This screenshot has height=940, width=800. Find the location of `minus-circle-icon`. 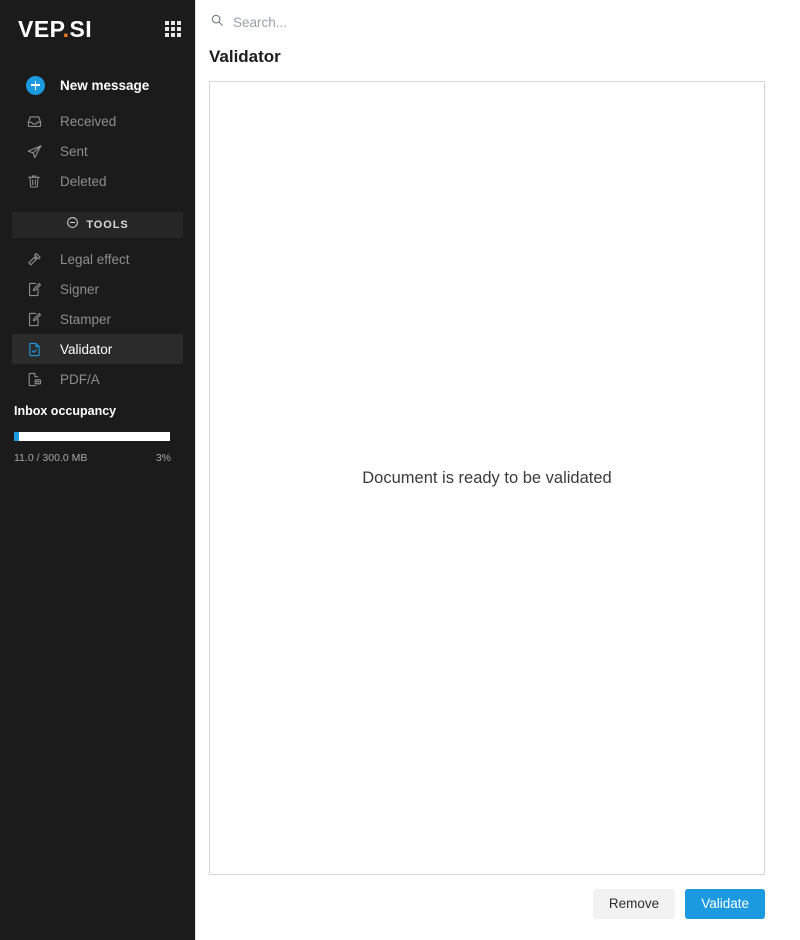

minus-circle-icon is located at coordinates (72, 225).